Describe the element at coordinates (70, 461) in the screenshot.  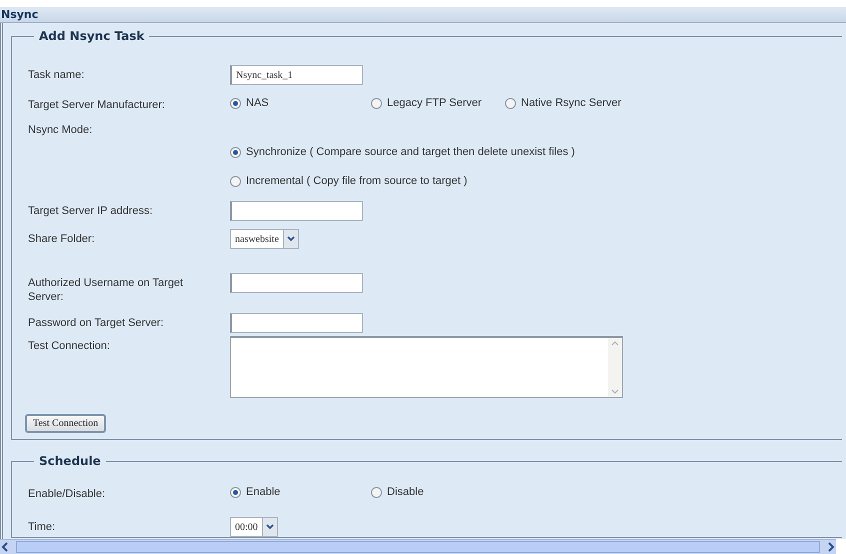
I see `section-heading: Schedule` at that location.